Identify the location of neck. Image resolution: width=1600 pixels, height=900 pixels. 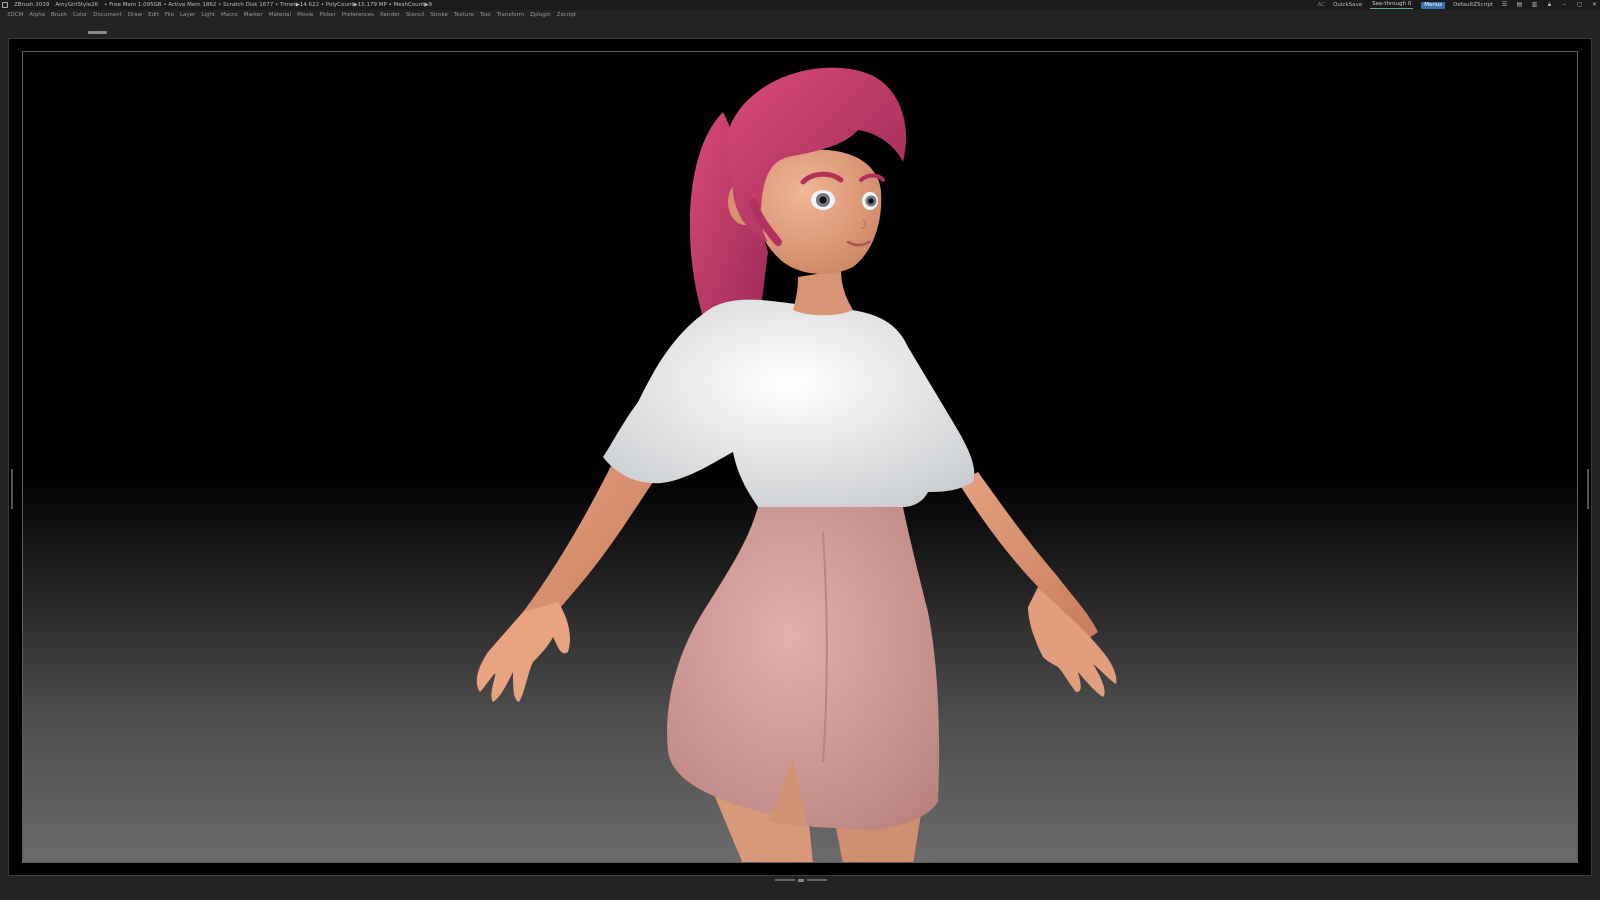
(823, 293).